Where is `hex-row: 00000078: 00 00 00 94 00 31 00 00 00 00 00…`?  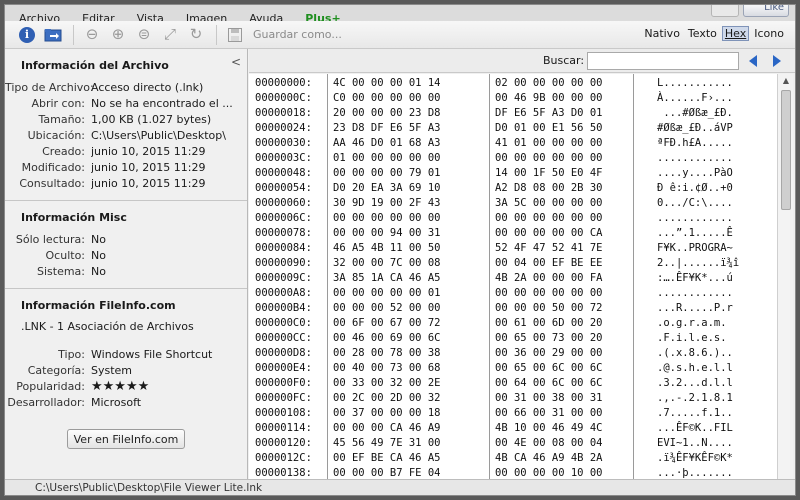
hex-row: 00000078: 00 00 00 94 00 31 00 00 00 00 00… is located at coordinates (513, 233).